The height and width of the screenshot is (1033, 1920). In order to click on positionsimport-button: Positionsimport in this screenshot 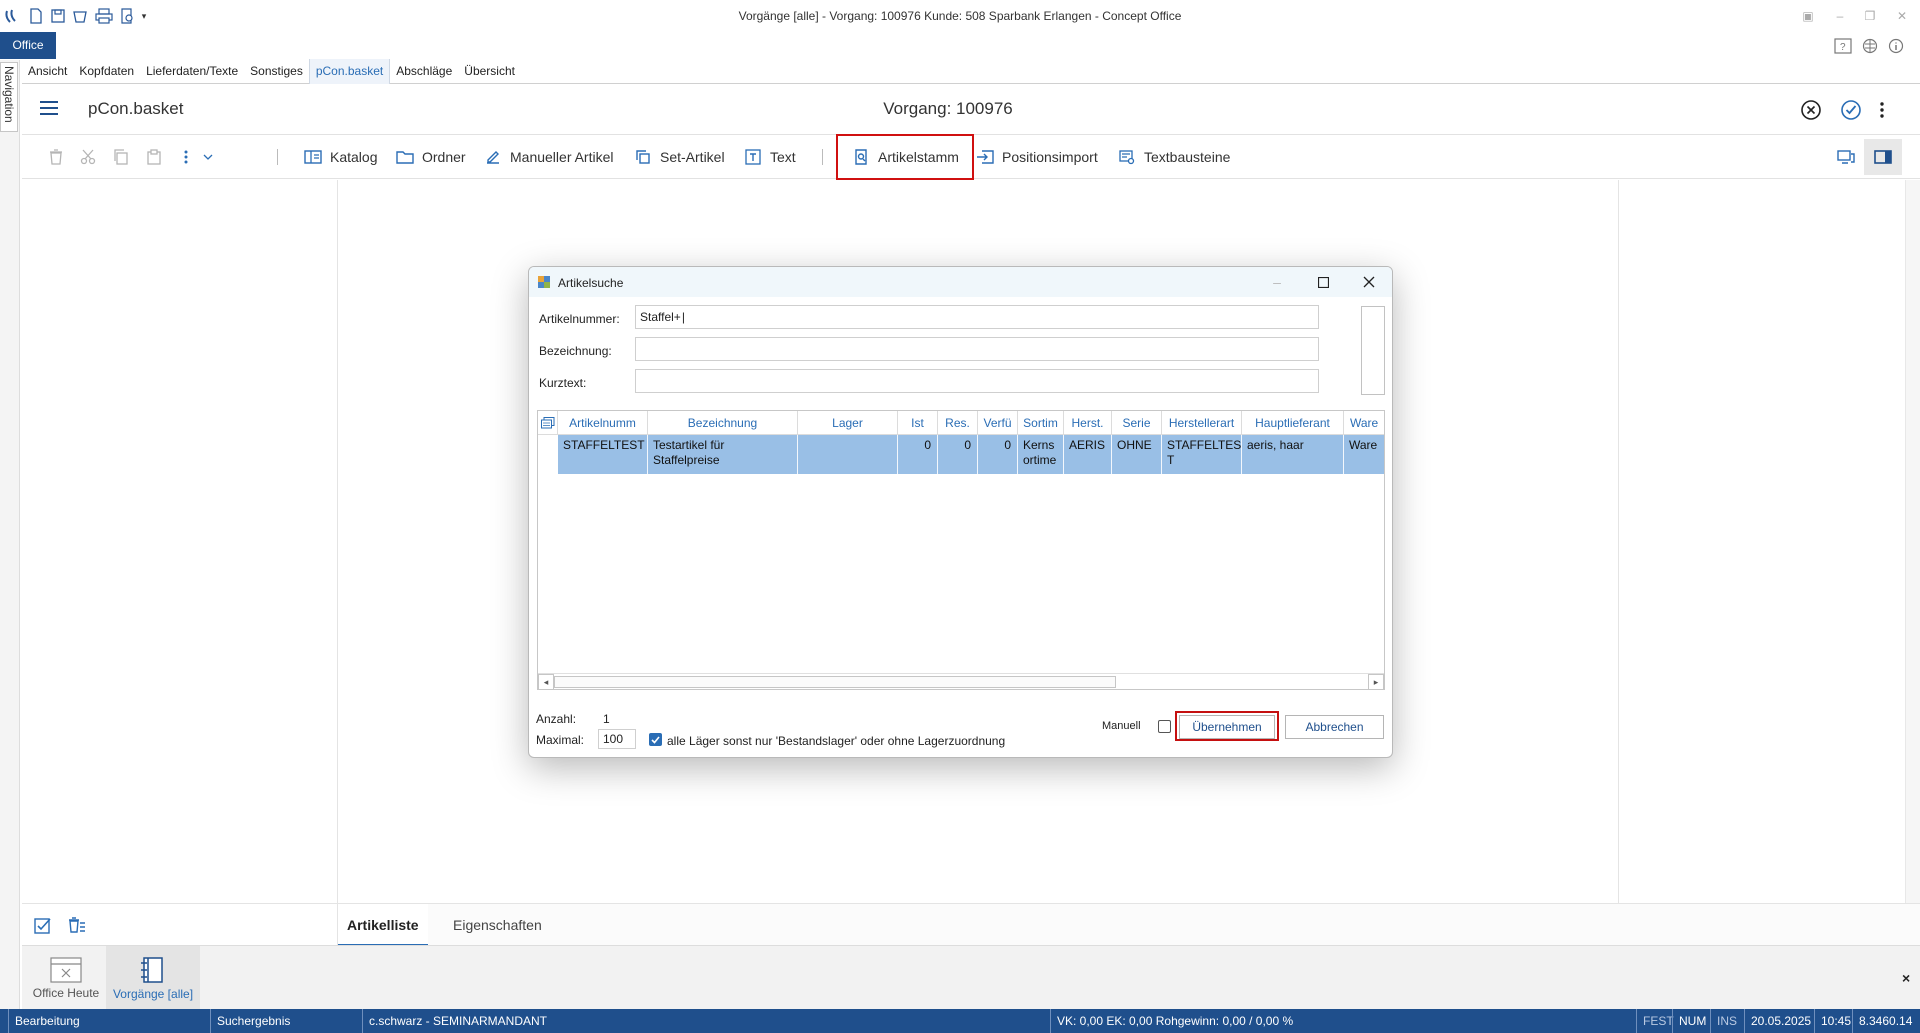, I will do `click(1037, 157)`.